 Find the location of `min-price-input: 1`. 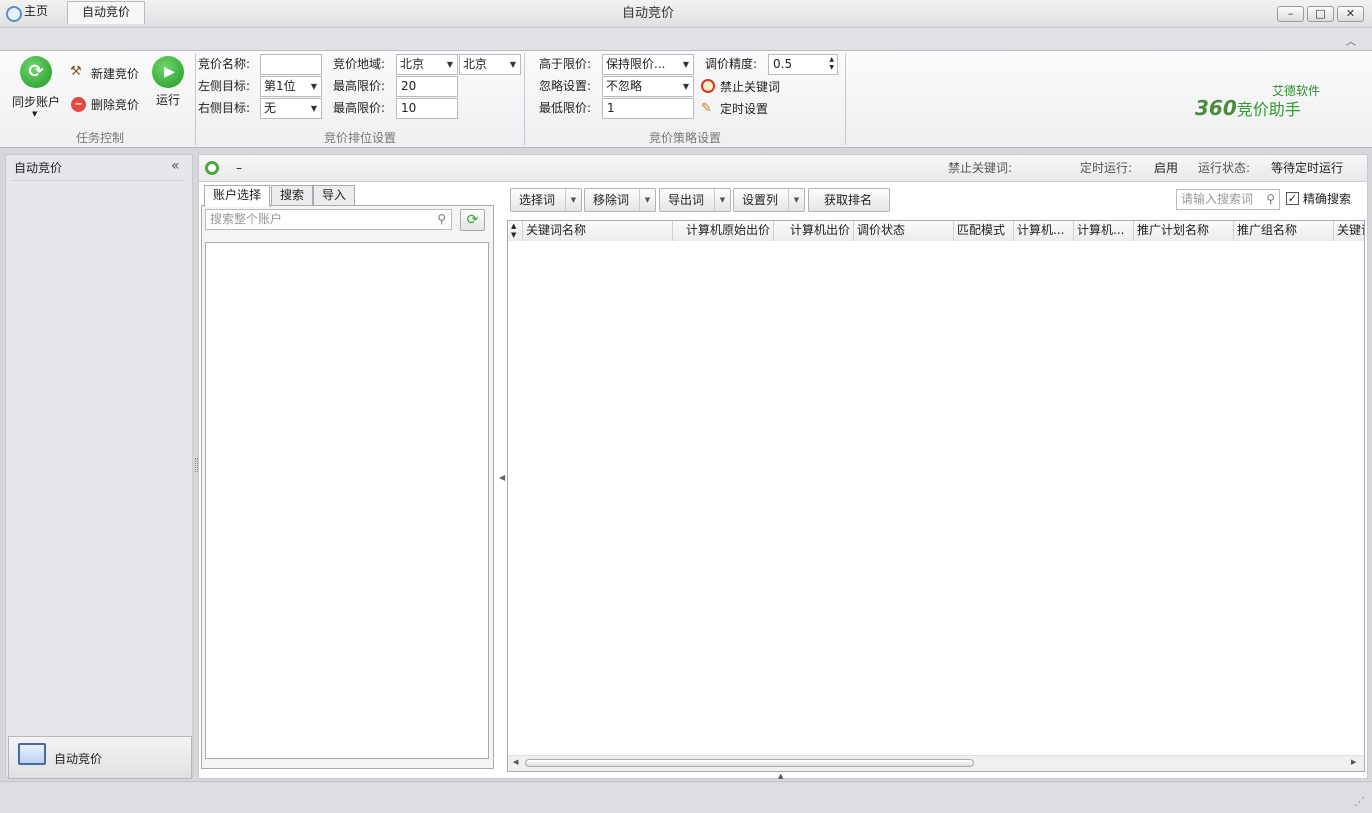

min-price-input: 1 is located at coordinates (648, 108).